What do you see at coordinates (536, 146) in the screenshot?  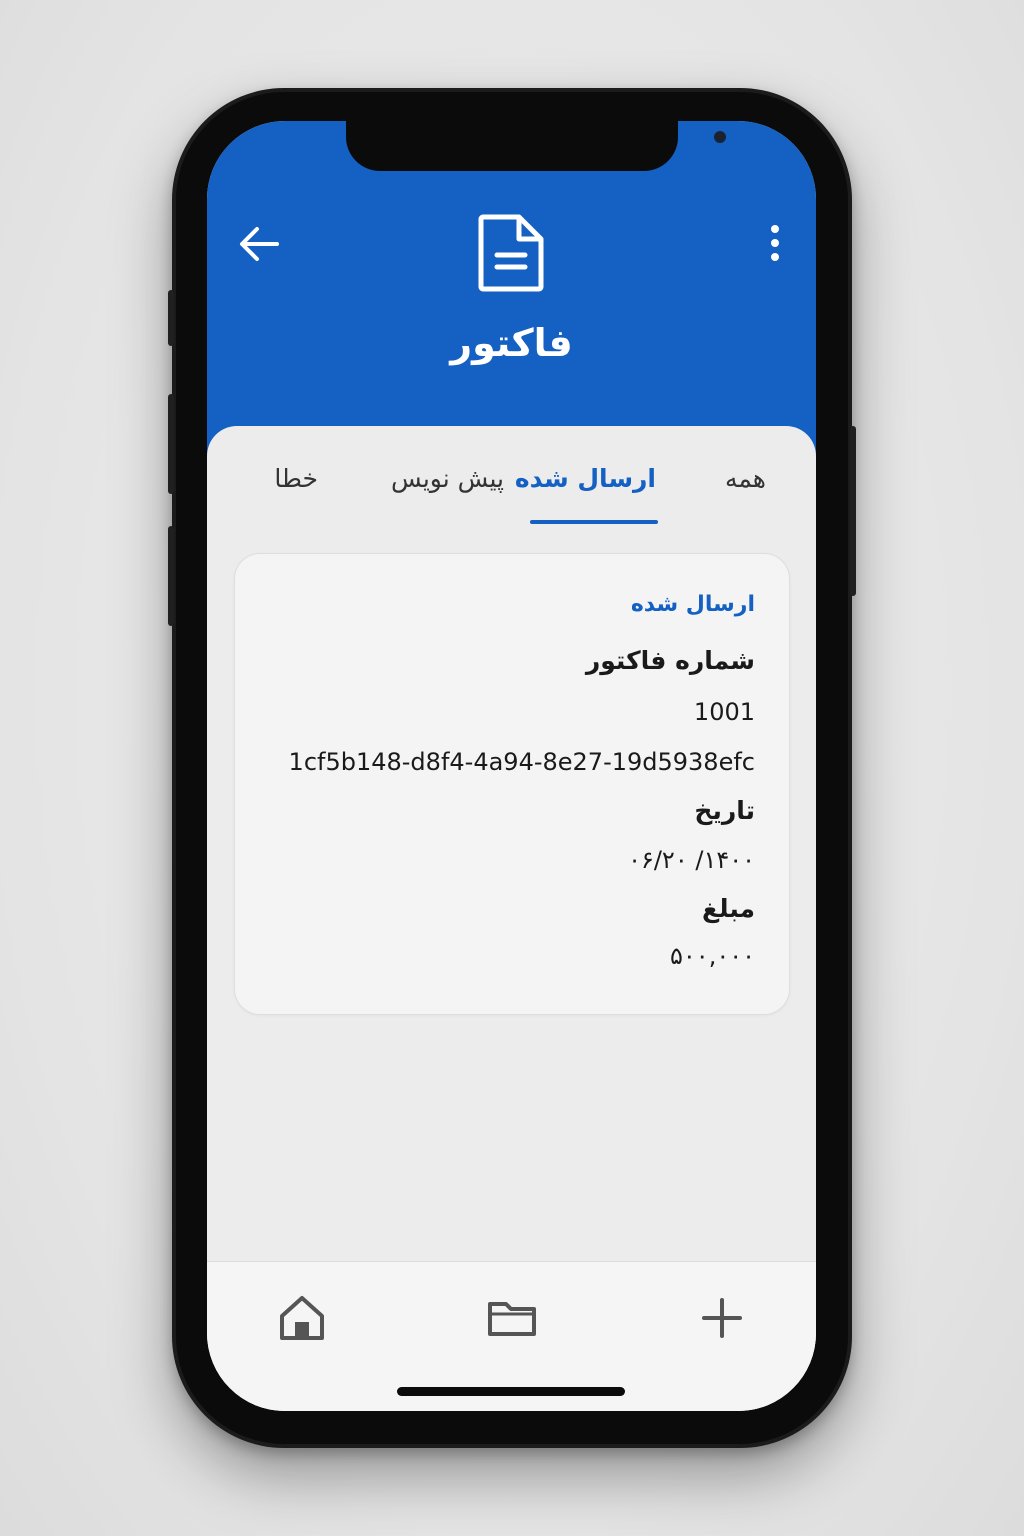 I see `notch` at bounding box center [536, 146].